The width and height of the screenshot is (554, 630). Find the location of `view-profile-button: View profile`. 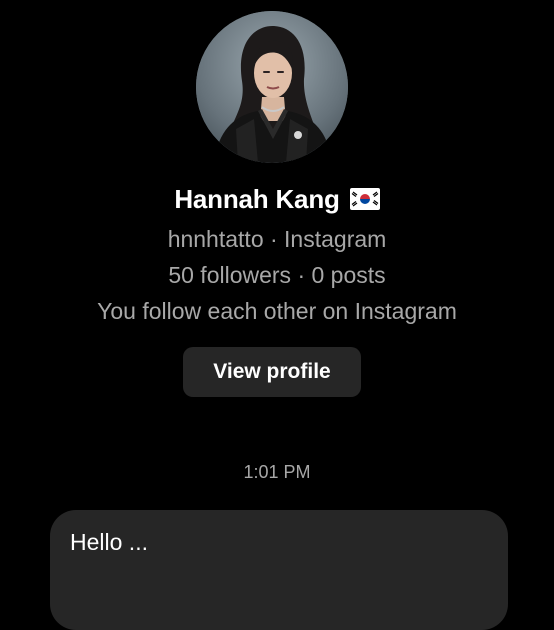

view-profile-button: View profile is located at coordinates (272, 372).